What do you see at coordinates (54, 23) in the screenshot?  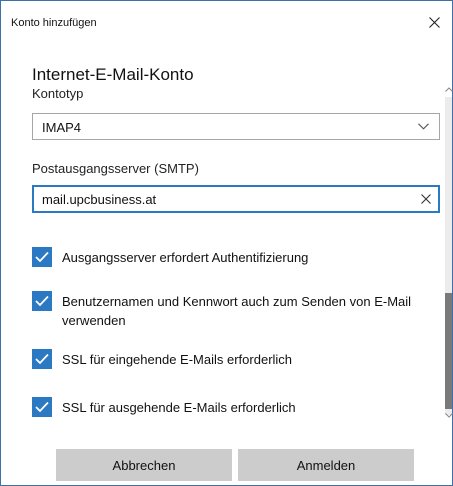 I see `dialog-title: Konto hinzufügen` at bounding box center [54, 23].